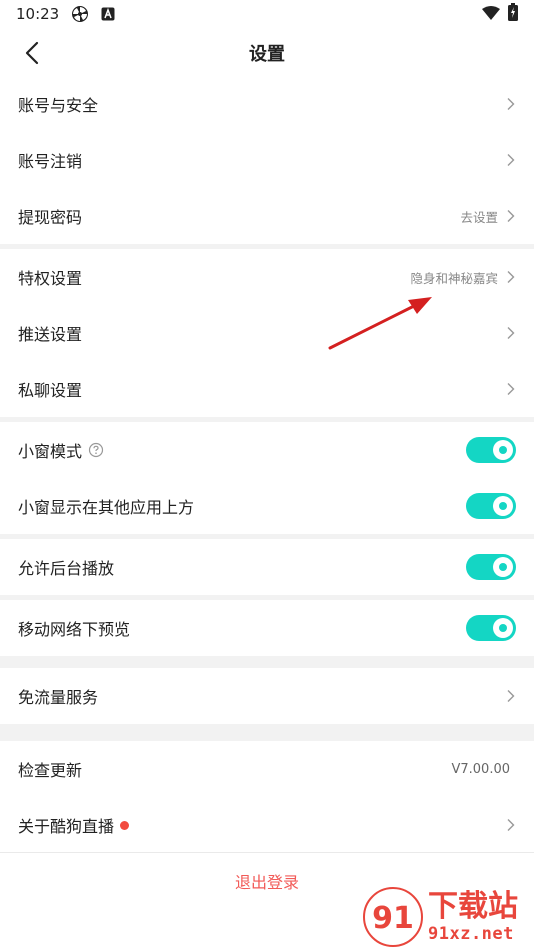 This screenshot has height=950, width=534. Describe the element at coordinates (491, 628) in the screenshot. I see `mobile-network-preview-toggle` at that location.